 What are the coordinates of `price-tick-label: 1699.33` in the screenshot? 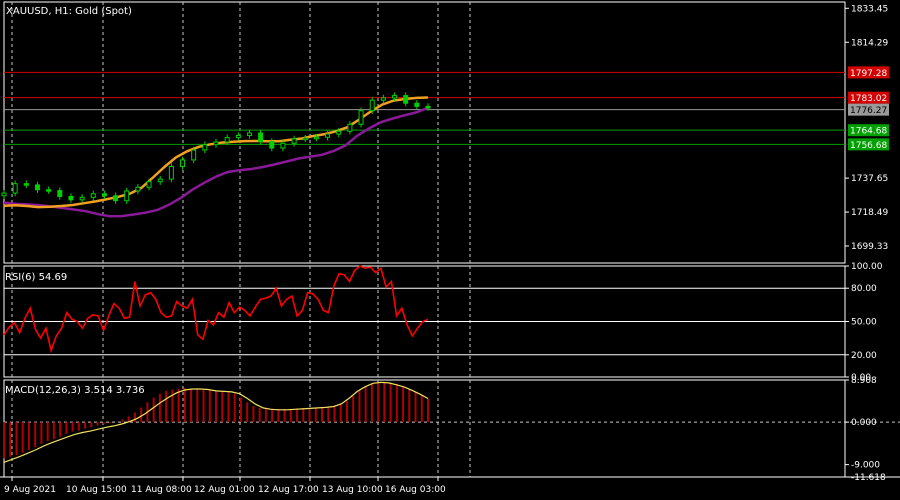 It's located at (869, 247).